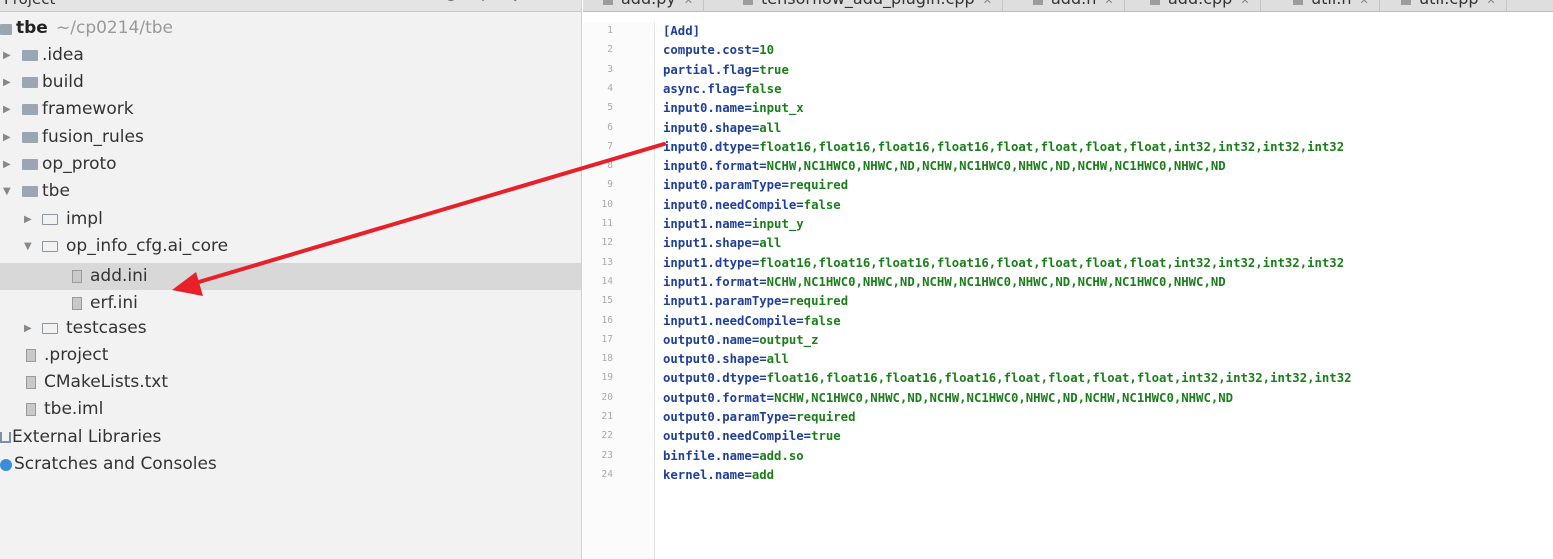 This screenshot has height=559, width=1553. Describe the element at coordinates (707, 50) in the screenshot. I see `config-key: compute.cost` at that location.